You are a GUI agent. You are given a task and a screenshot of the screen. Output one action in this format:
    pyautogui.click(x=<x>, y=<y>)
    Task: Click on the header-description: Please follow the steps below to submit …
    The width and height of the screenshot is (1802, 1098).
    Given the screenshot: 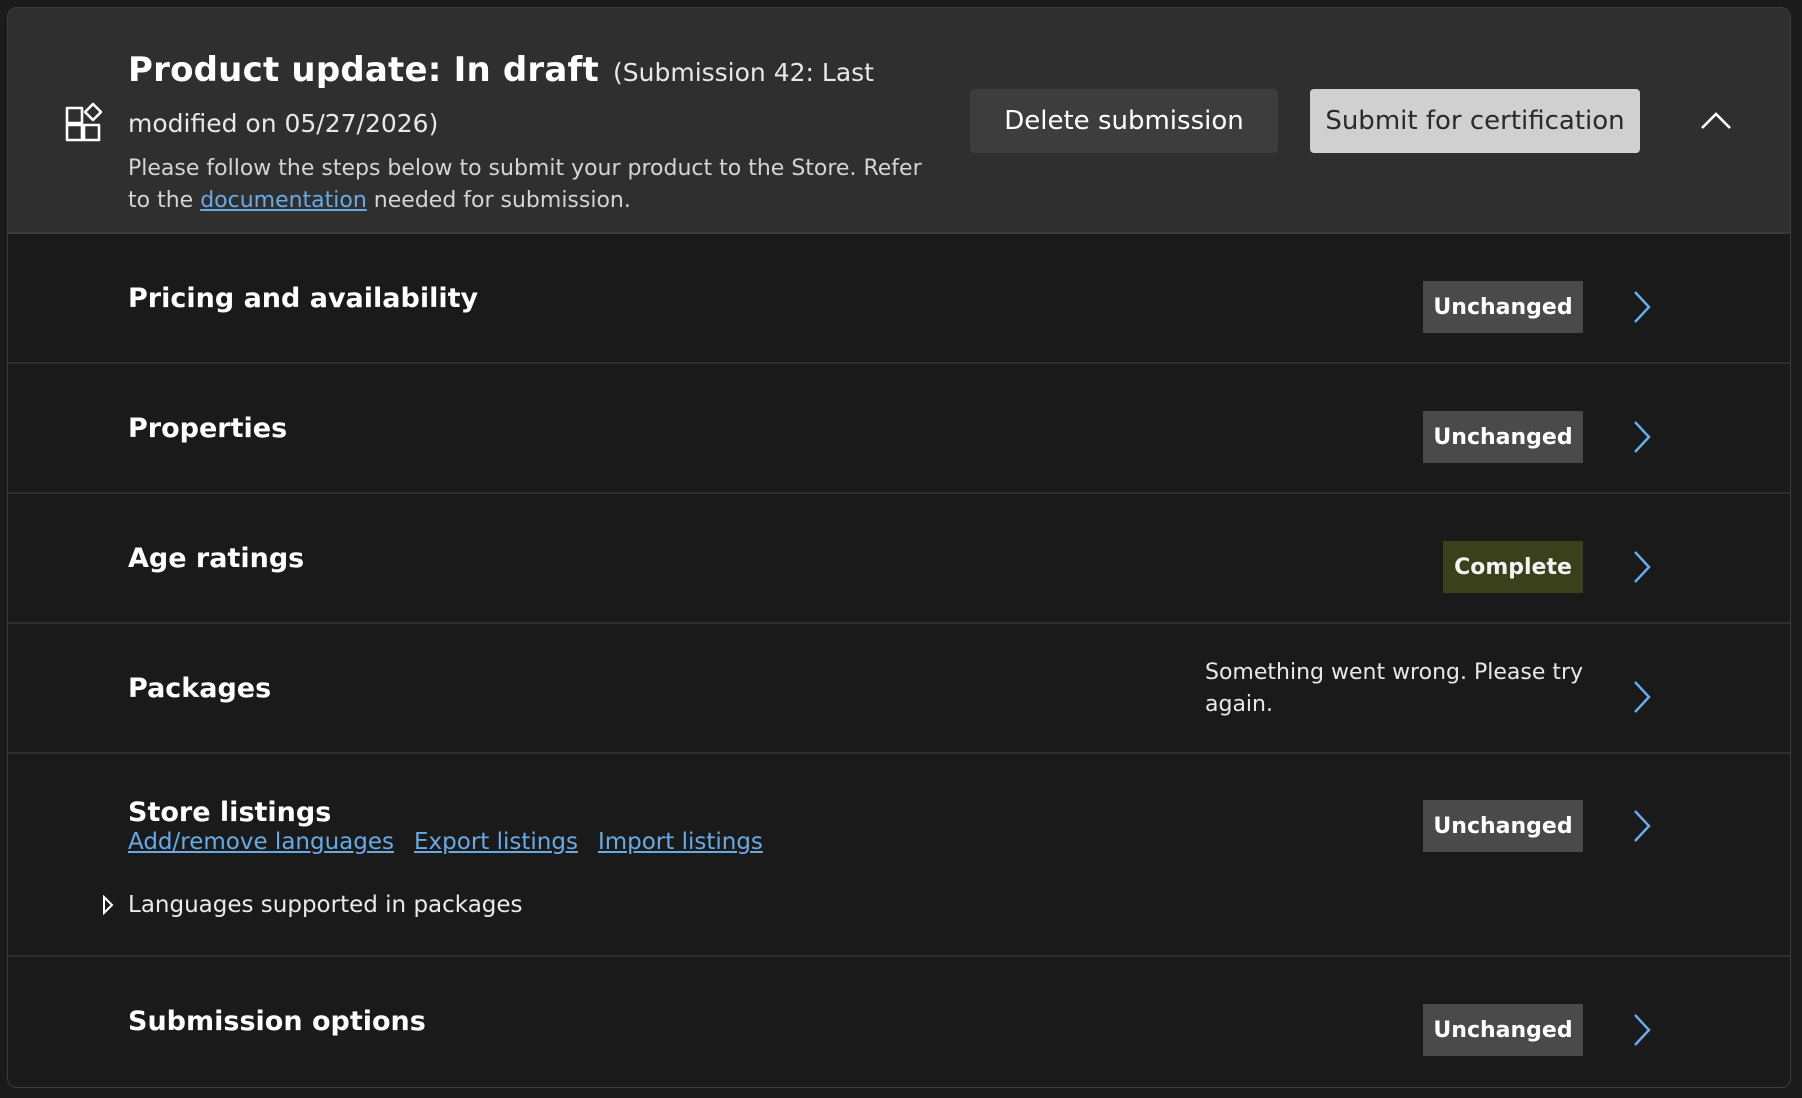 What is the action you would take?
    pyautogui.click(x=538, y=185)
    